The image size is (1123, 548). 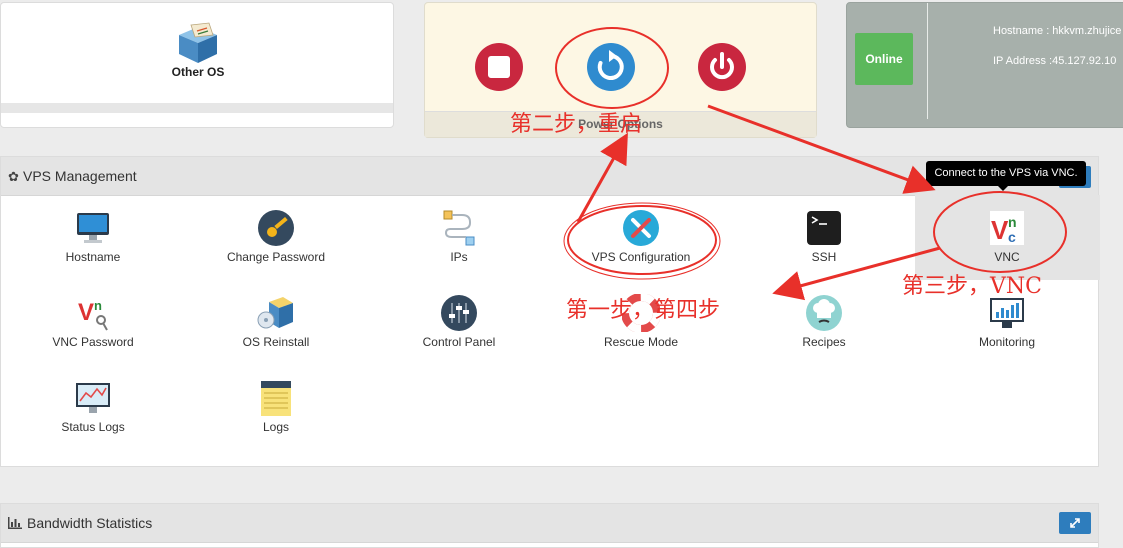 I want to click on sliders-icon, so click(x=459, y=313).